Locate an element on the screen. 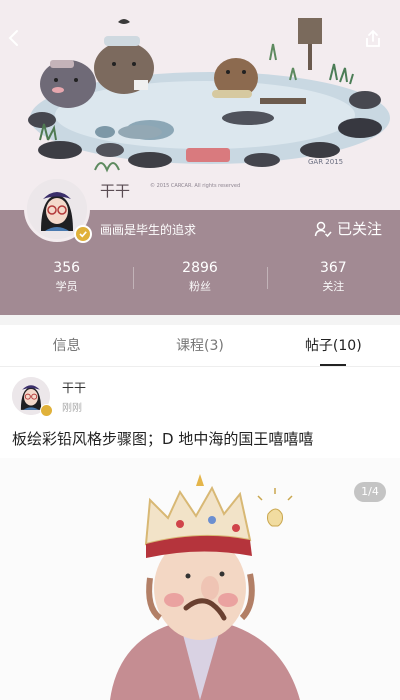 The height and width of the screenshot is (700, 400). stat-value: 2896 is located at coordinates (200, 268).